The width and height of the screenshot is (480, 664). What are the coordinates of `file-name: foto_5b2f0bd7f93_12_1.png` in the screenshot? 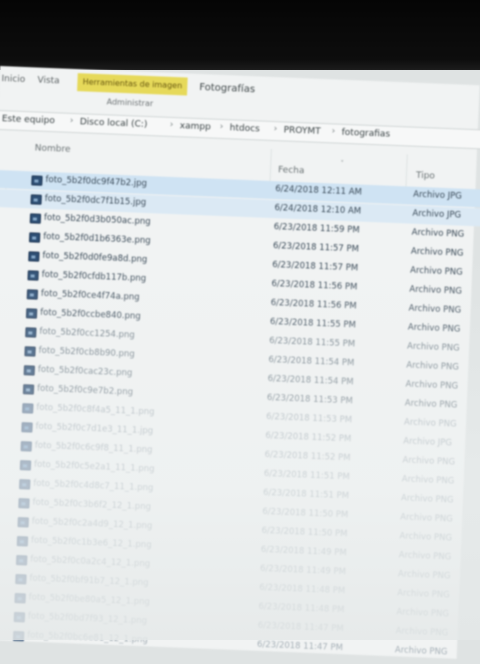 It's located at (87, 619).